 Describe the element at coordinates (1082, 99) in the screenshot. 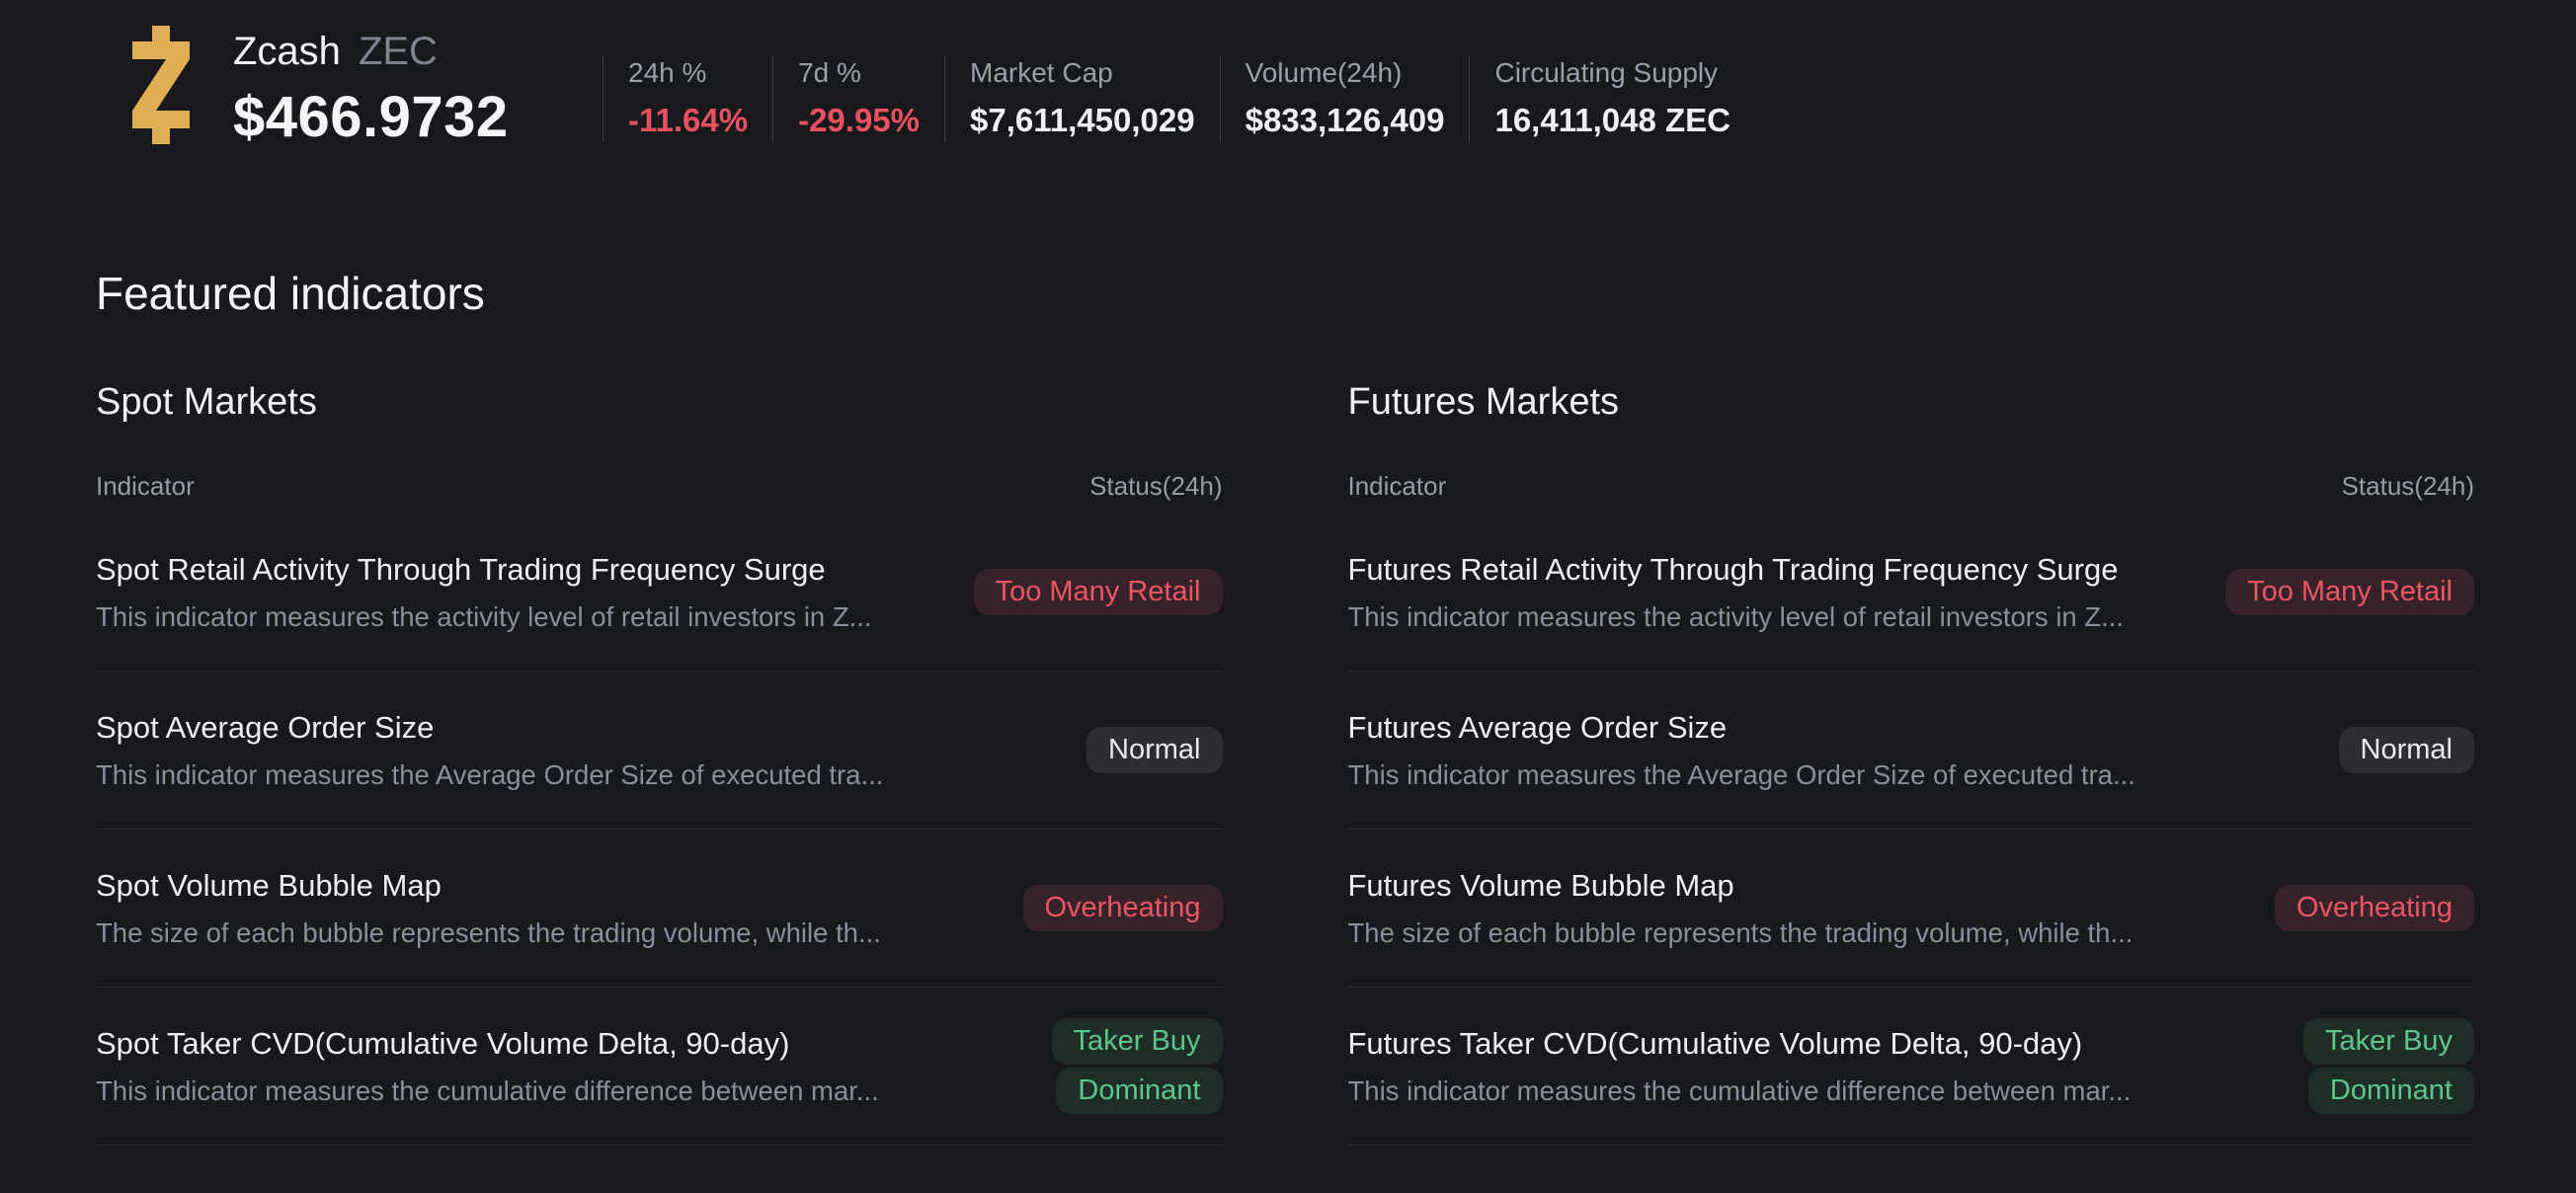

I see `stat-market-cap: Market Cap $7,611,450,029` at that location.